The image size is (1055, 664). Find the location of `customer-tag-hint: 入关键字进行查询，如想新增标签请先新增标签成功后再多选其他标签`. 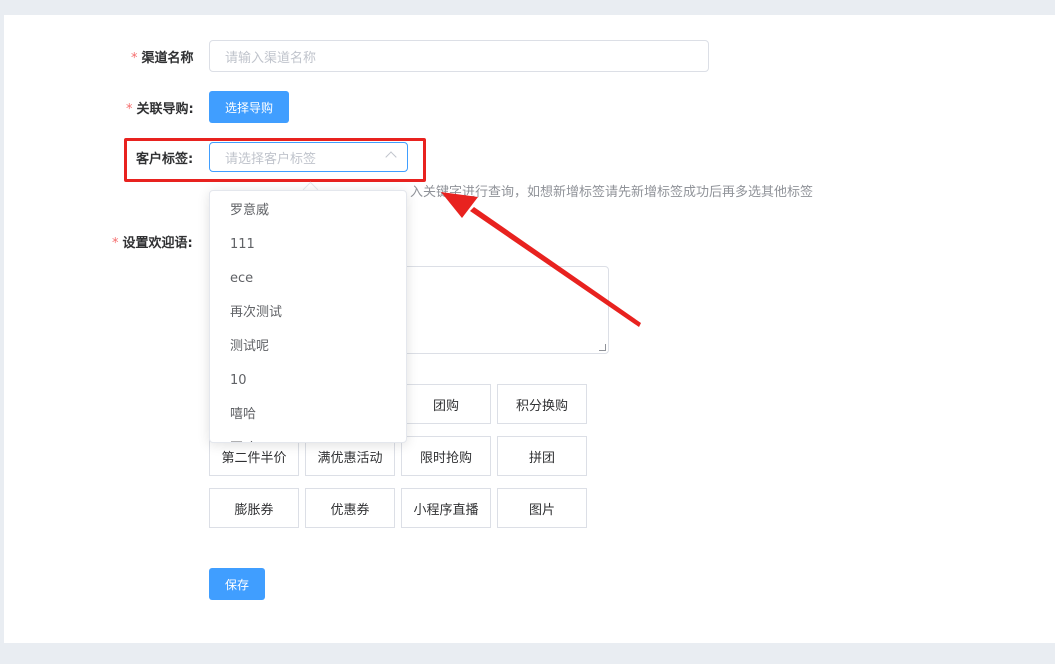

customer-tag-hint: 入关键字进行查询，如想新增标签请先新增标签成功后再多选其他标签 is located at coordinates (612, 192).